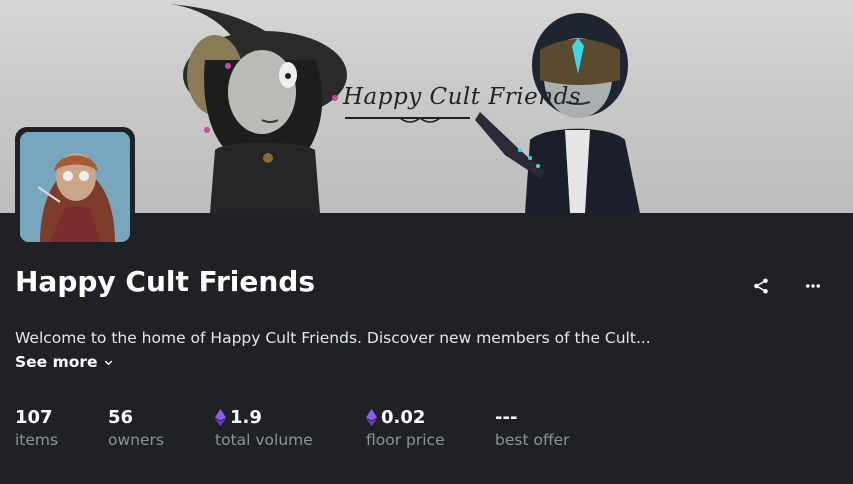  Describe the element at coordinates (136, 427) in the screenshot. I see `stat-owners: 56 owners` at that location.